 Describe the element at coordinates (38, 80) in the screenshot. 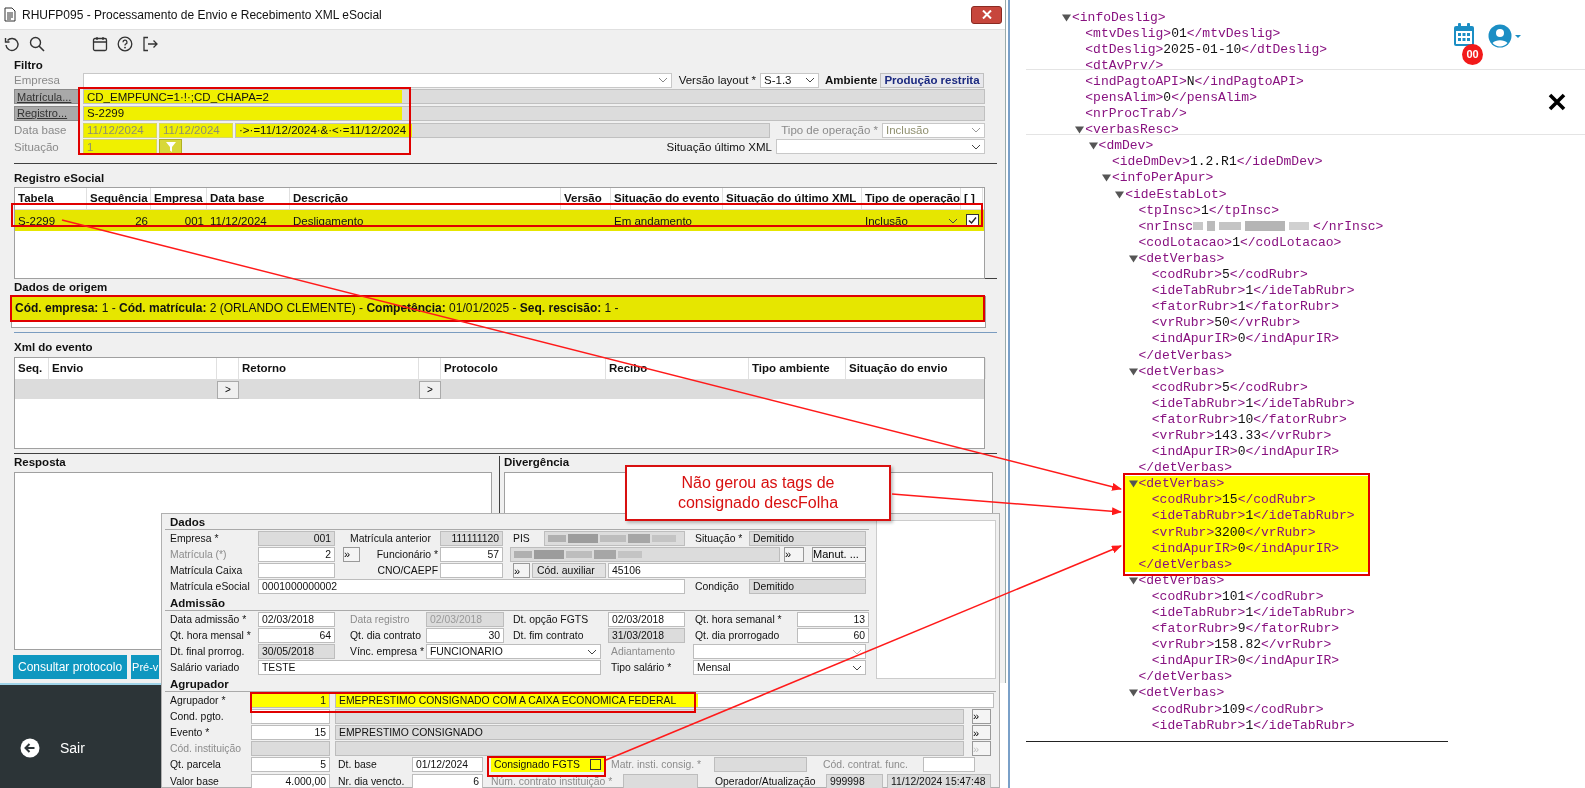

I see `field-label: Empresa` at that location.